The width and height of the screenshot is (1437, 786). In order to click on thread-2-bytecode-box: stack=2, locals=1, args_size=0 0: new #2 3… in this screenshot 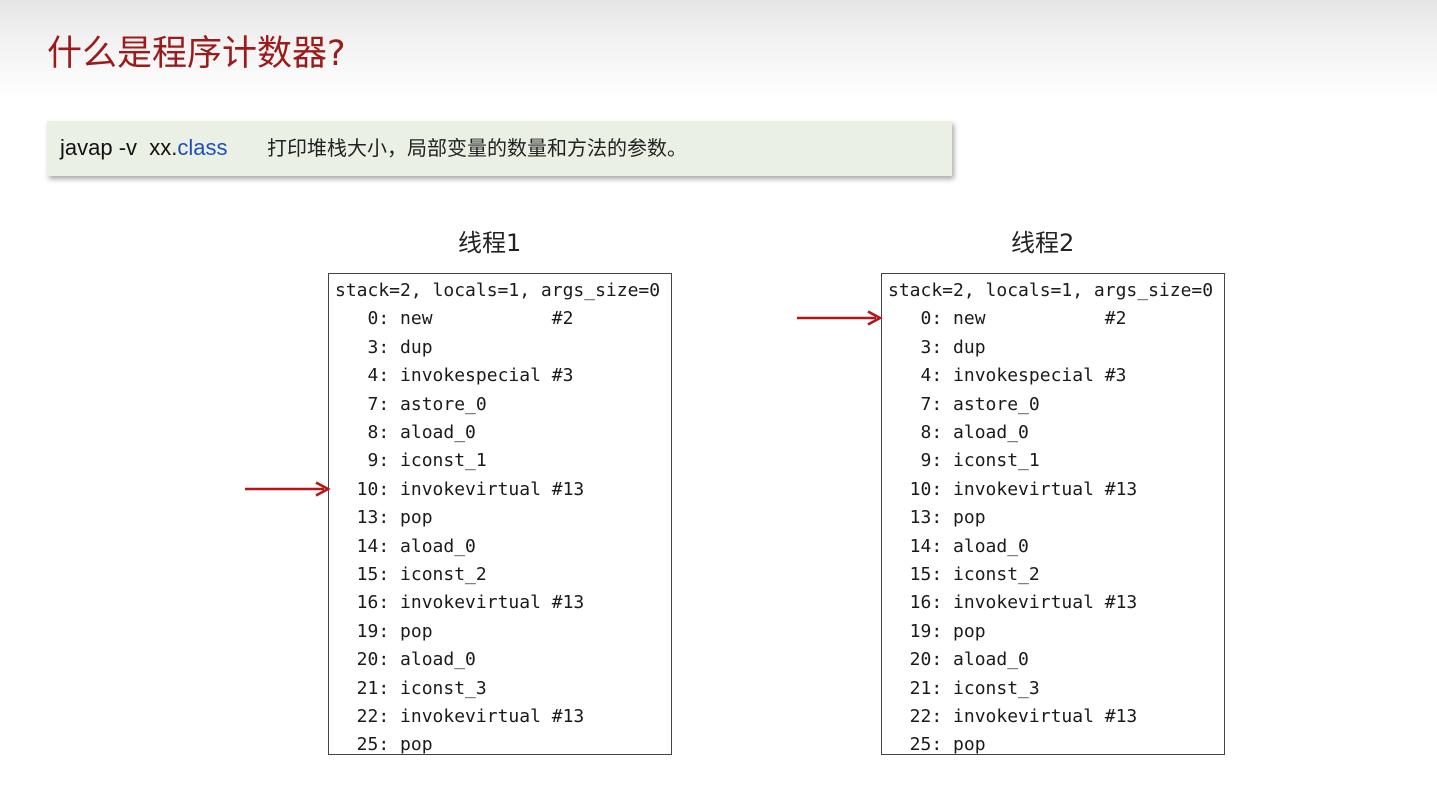, I will do `click(1053, 514)`.